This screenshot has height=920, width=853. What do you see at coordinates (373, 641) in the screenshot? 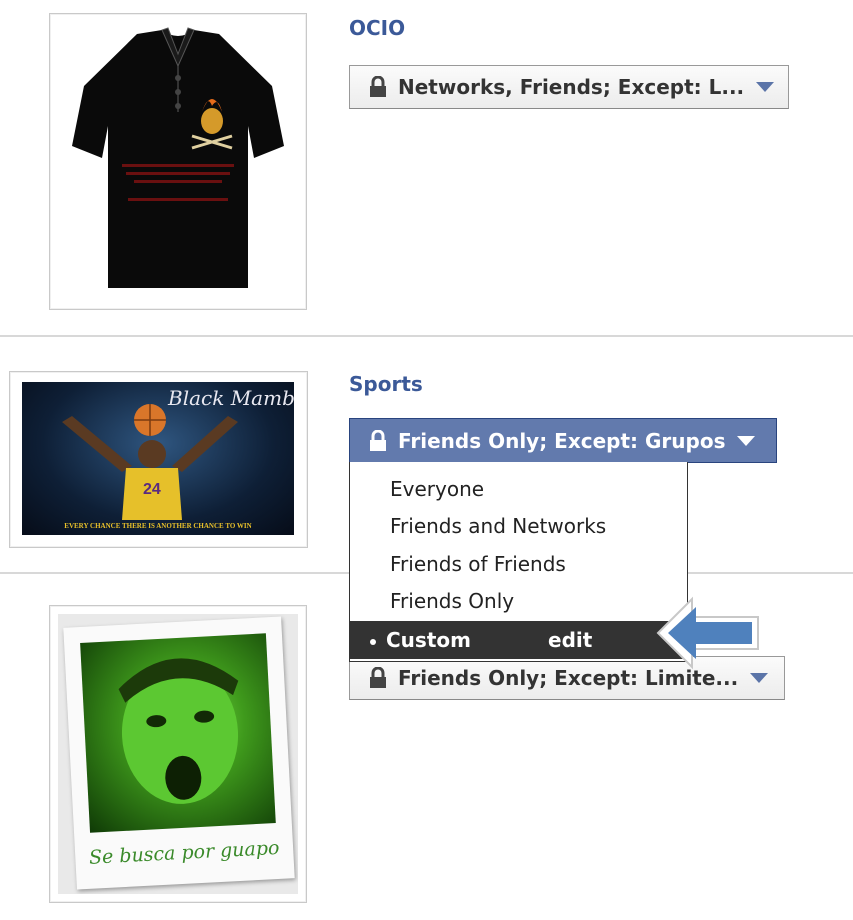
I see `selected-bullet-icon` at bounding box center [373, 641].